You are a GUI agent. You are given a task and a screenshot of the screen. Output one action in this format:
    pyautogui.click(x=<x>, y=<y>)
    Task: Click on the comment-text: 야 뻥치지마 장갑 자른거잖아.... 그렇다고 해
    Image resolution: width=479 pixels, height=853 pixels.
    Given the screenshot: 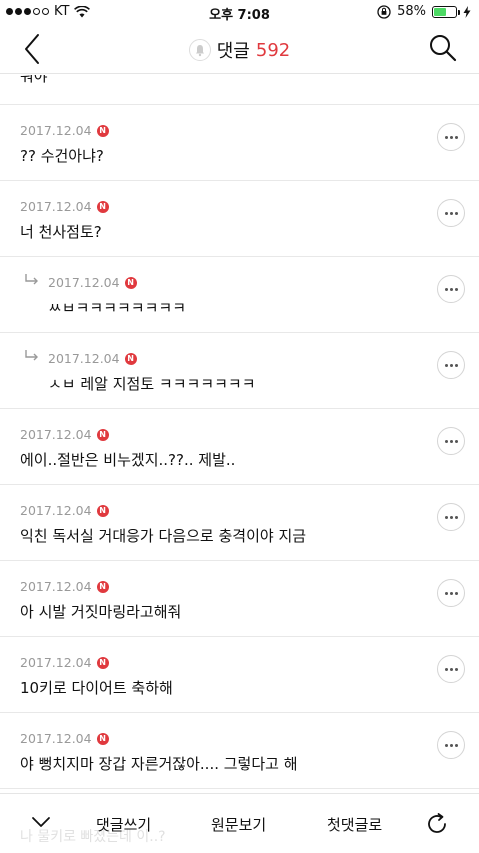 What is the action you would take?
    pyautogui.click(x=159, y=764)
    